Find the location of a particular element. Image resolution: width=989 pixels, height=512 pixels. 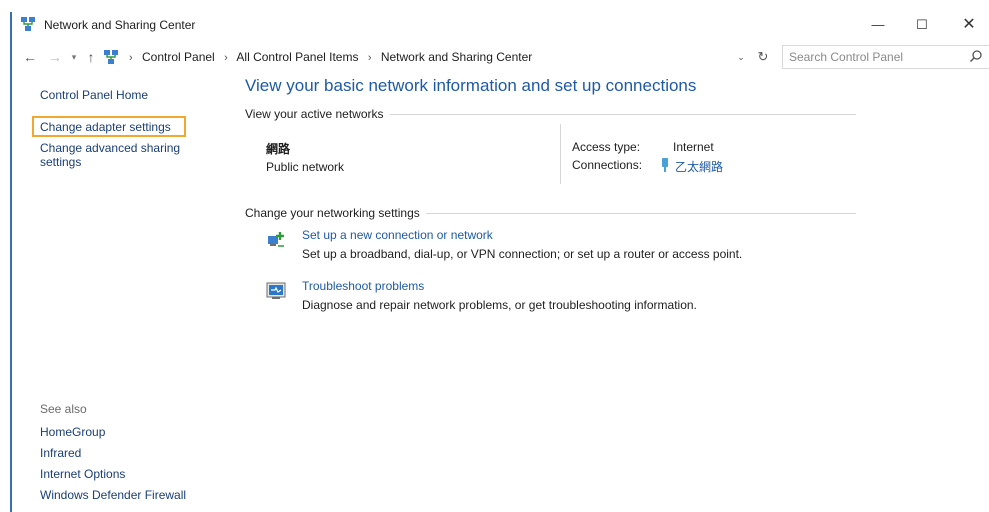

recent-locations-button: ▾ is located at coordinates (74, 57).